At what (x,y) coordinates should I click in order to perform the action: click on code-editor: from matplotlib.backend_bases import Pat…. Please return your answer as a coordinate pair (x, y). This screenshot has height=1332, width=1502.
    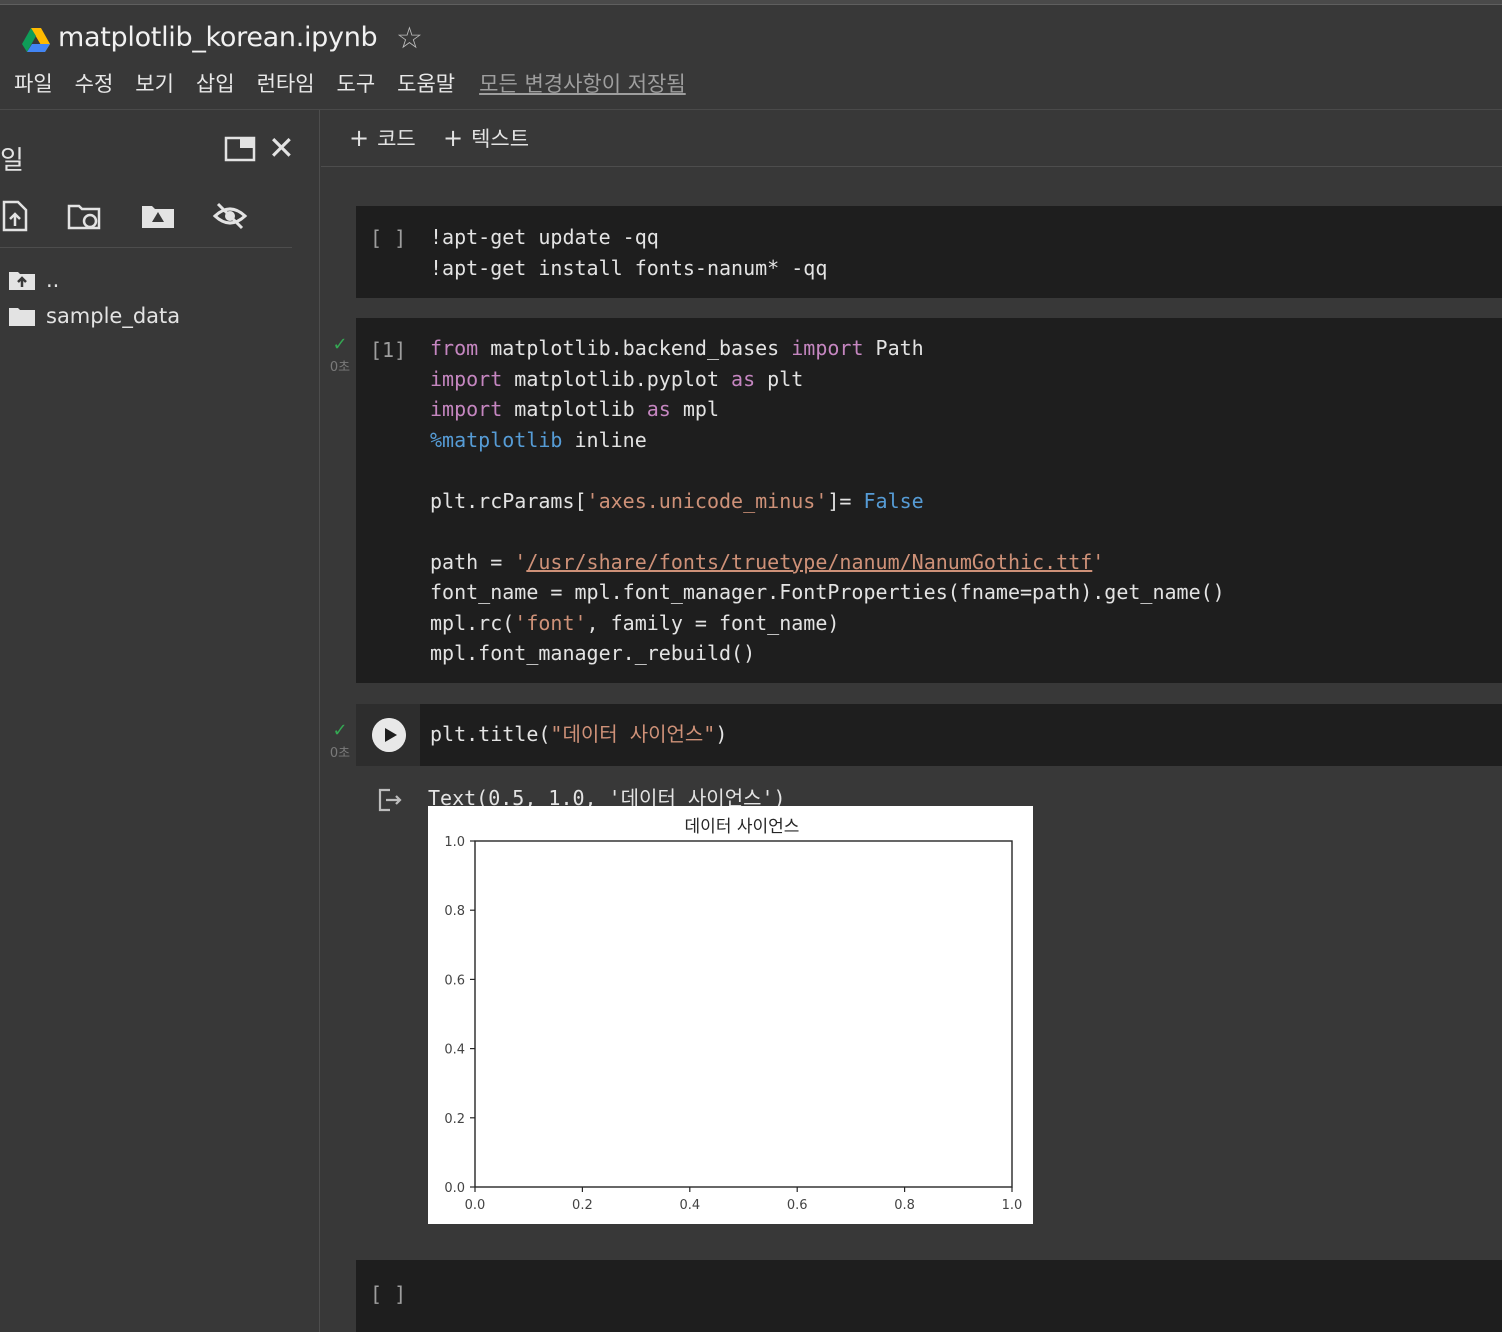
    Looking at the image, I should click on (827, 501).